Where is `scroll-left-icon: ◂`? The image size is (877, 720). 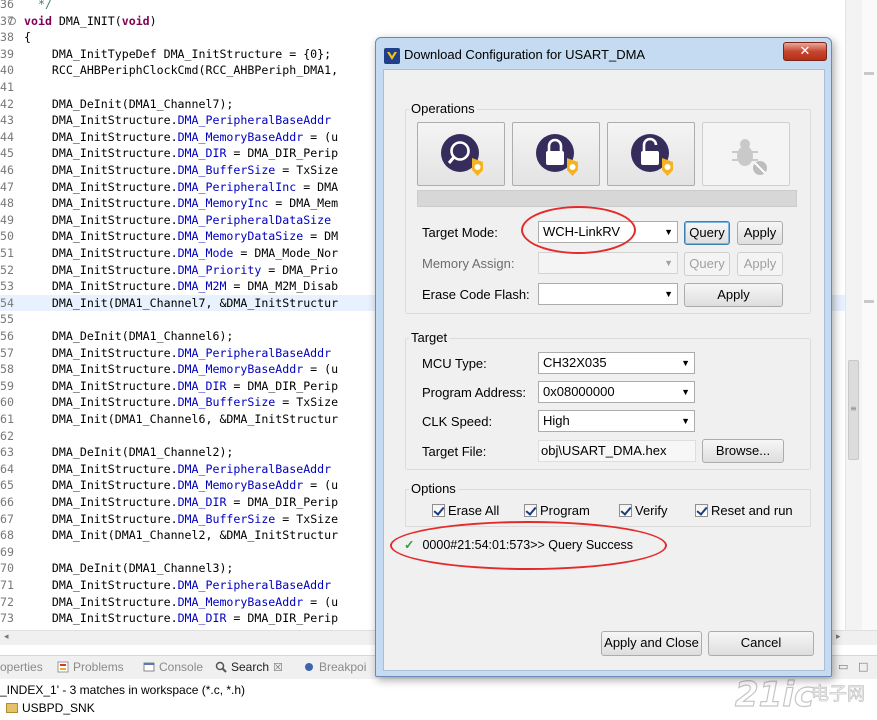
scroll-left-icon: ◂ is located at coordinates (6, 637).